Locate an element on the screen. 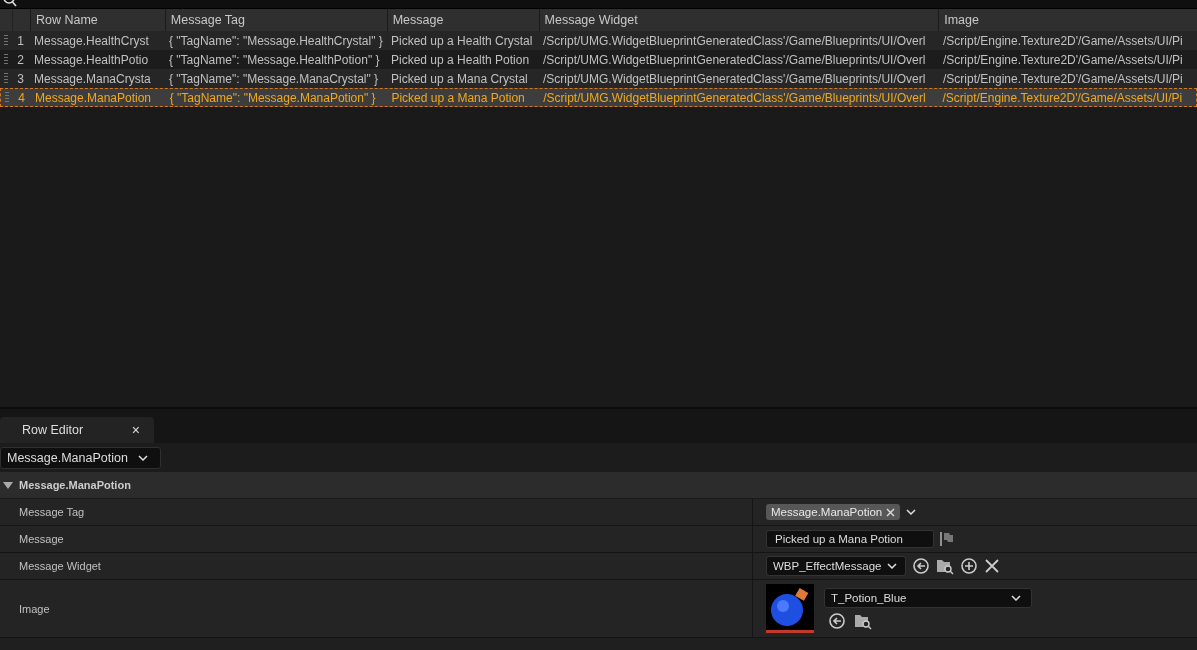  property-label: Image is located at coordinates (34, 608).